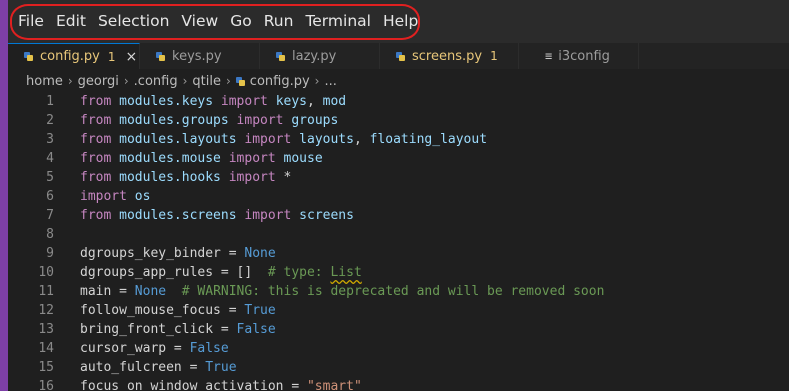 The image size is (789, 391). I want to click on code-line: 12 follow_mouse_focus = True, so click(398, 310).